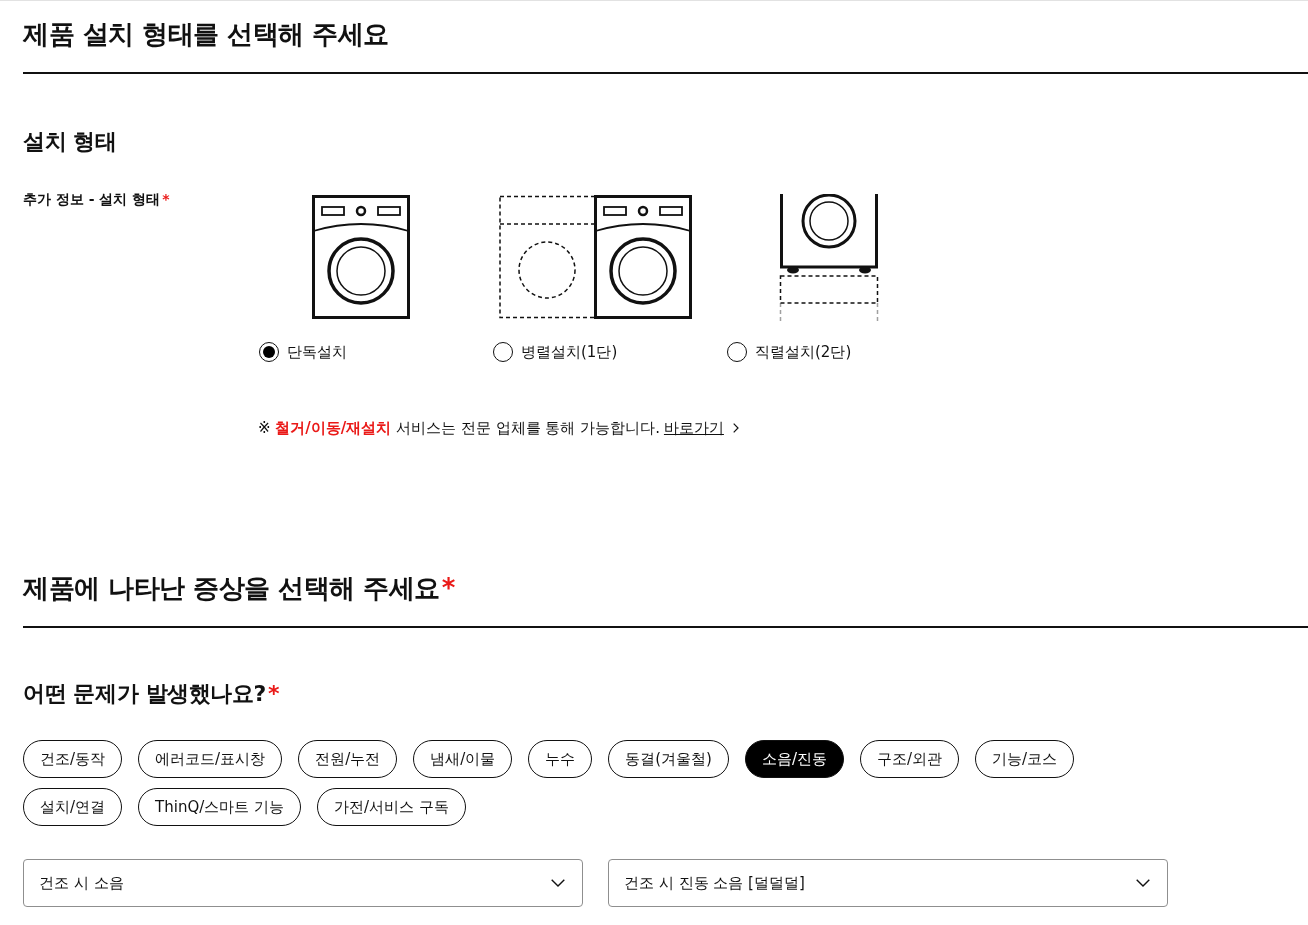  What do you see at coordinates (463, 759) in the screenshot?
I see `category-chip: 냄새/이물` at bounding box center [463, 759].